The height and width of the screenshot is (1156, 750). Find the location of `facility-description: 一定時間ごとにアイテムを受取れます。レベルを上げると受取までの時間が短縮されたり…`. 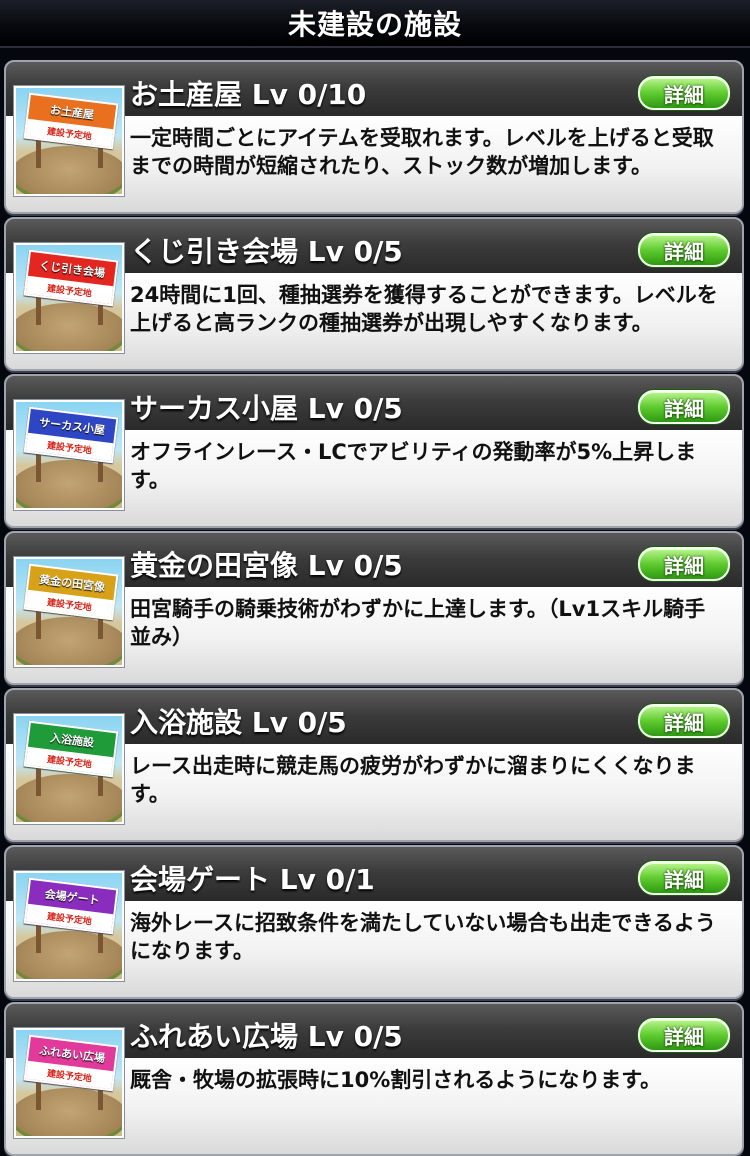

facility-description: 一定時間ごとにアイテムを受取れます。レベルを上げると受取までの時間が短縮されたり… is located at coordinates (422, 152).